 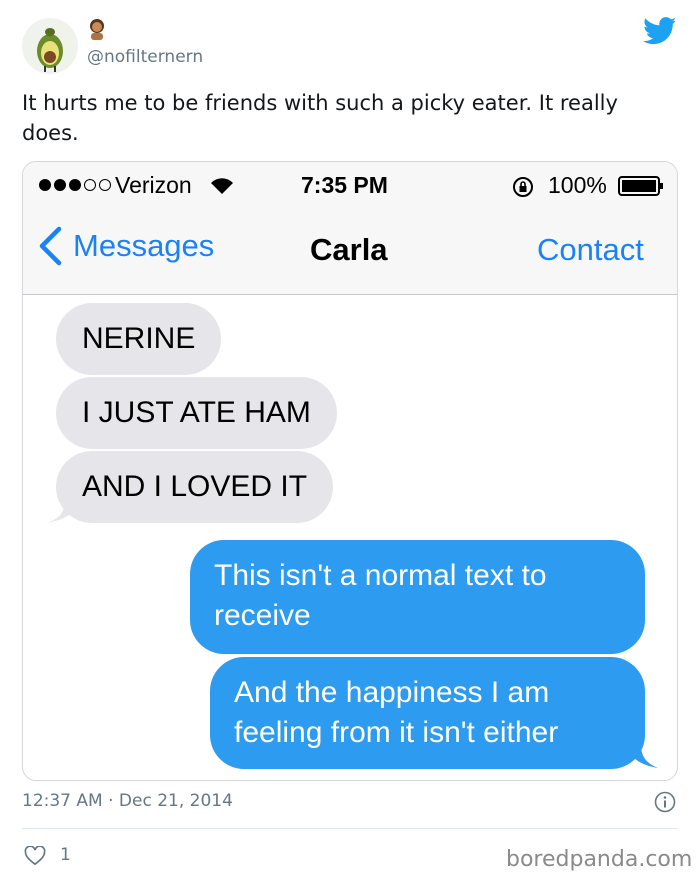 What do you see at coordinates (350, 828) in the screenshot?
I see `divider` at bounding box center [350, 828].